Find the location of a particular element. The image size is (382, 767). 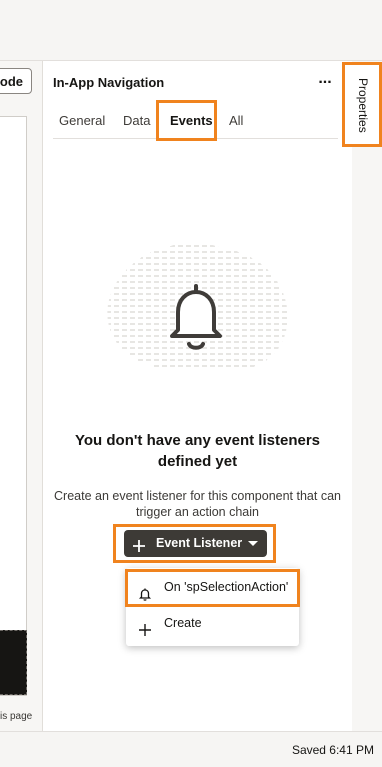

property-tabs: General Data Events All is located at coordinates (197, 123).